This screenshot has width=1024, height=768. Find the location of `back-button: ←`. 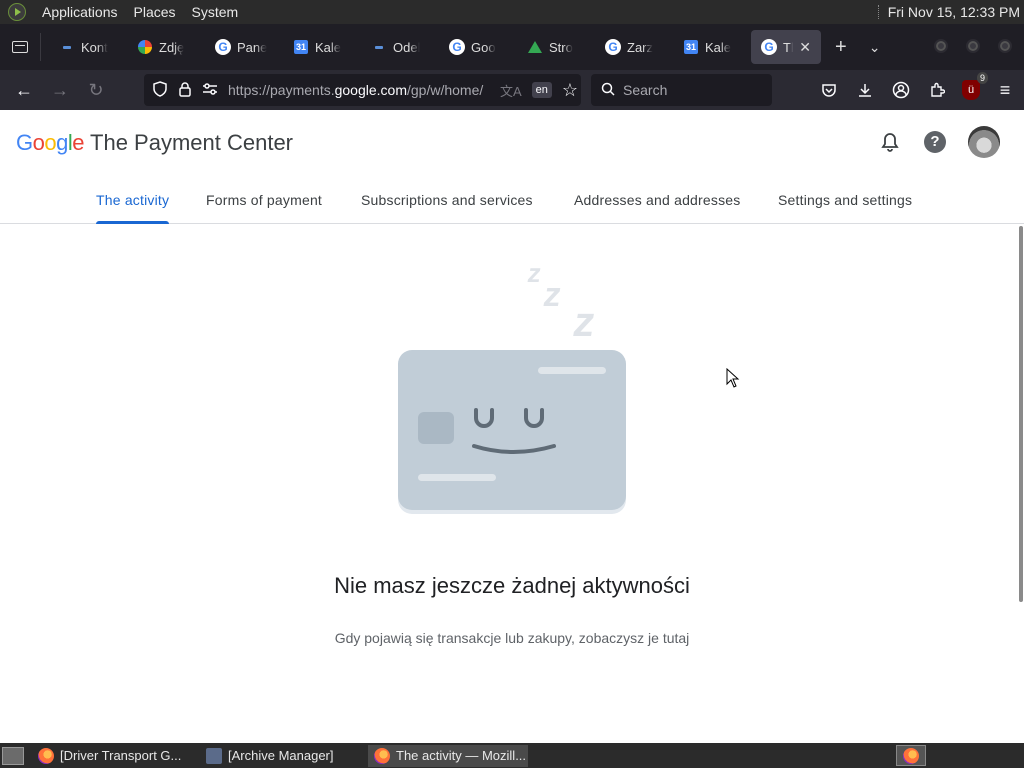

back-button: ← is located at coordinates (24, 90).